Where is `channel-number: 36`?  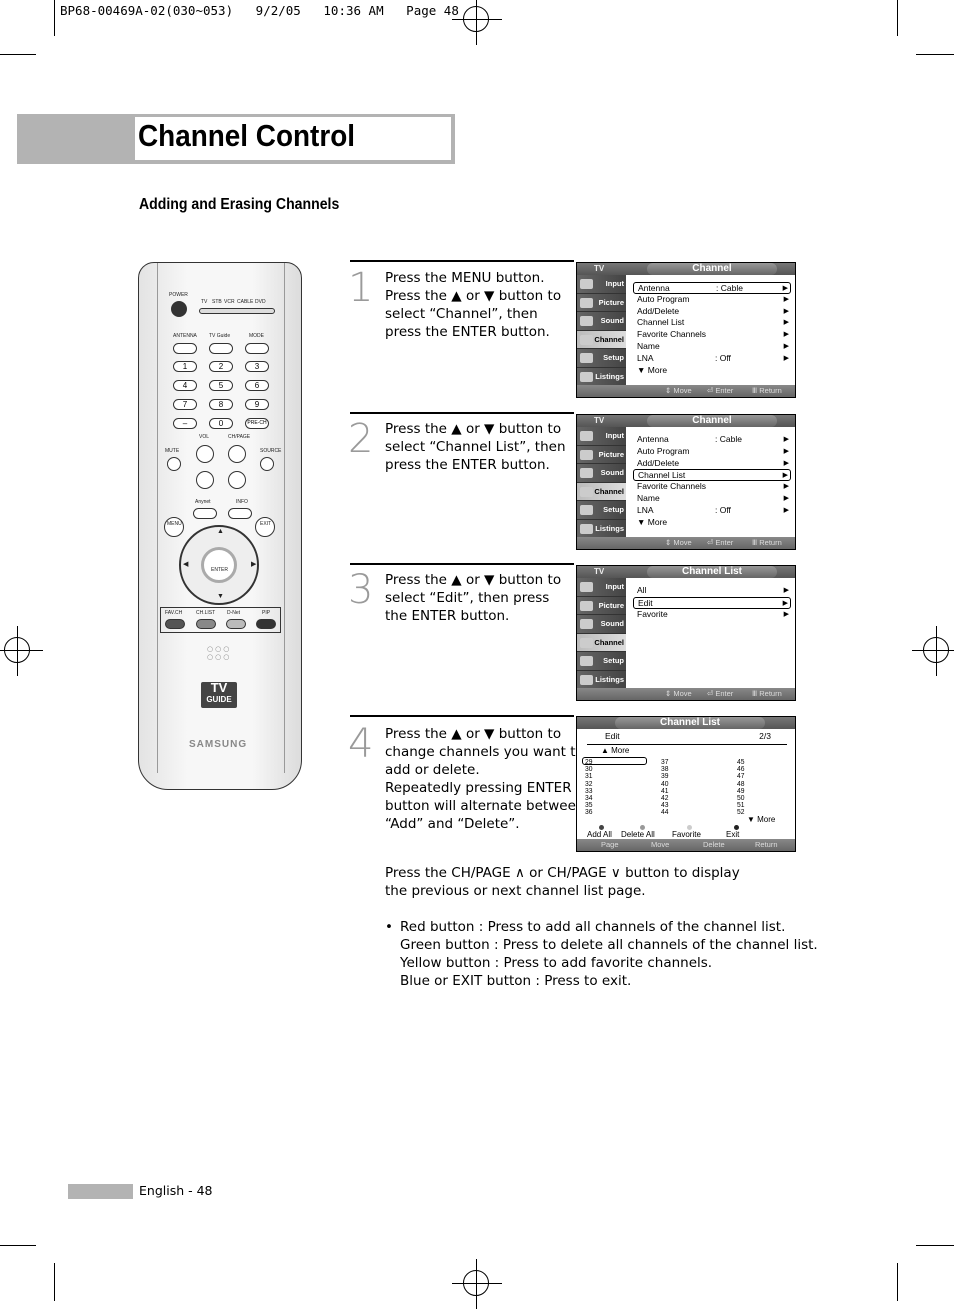
channel-number: 36 is located at coordinates (589, 812).